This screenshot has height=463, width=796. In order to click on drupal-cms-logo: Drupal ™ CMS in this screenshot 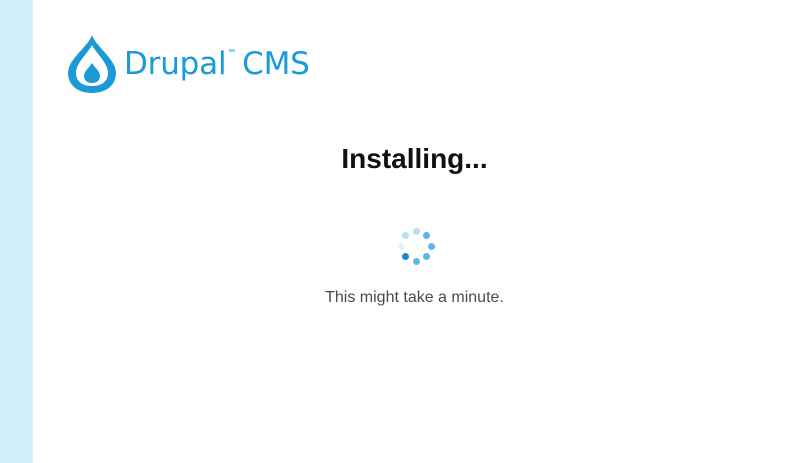, I will do `click(188, 64)`.